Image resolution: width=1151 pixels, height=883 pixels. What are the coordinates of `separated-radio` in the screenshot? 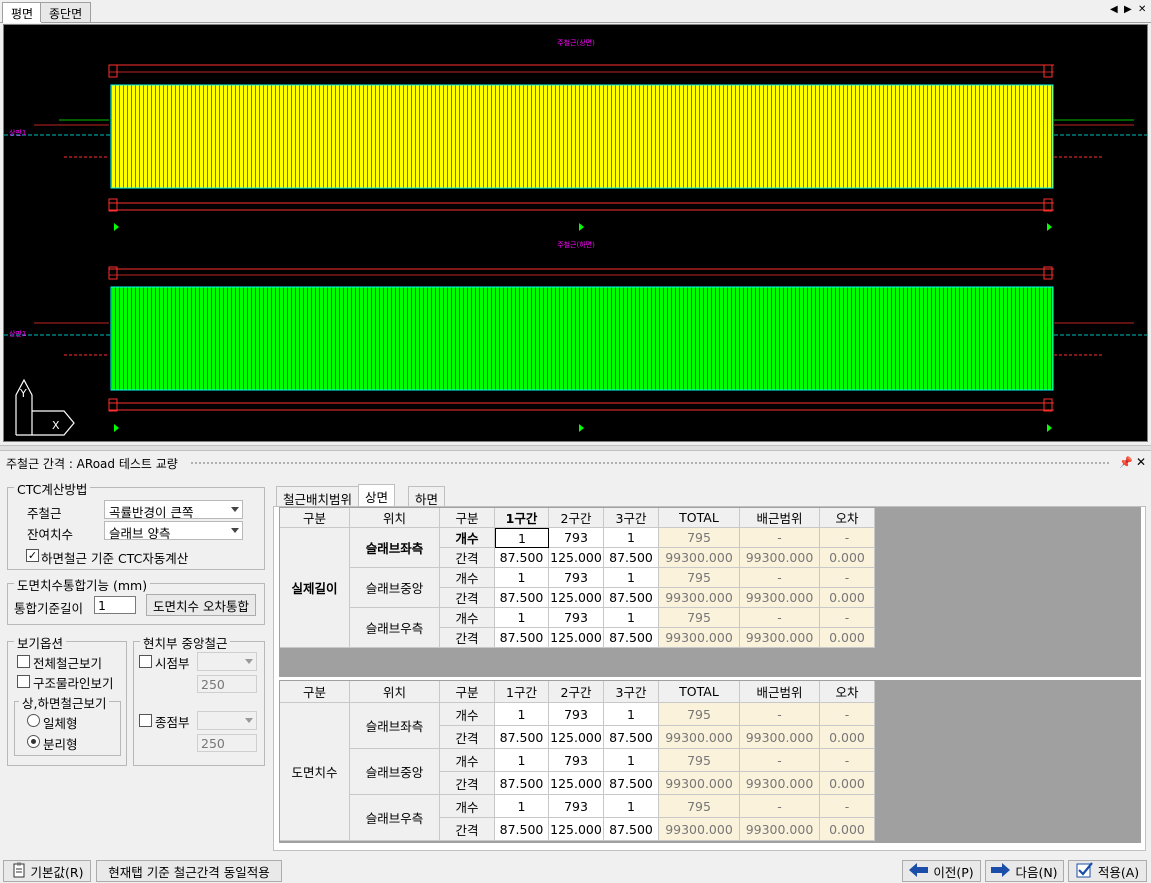 It's located at (33, 741).